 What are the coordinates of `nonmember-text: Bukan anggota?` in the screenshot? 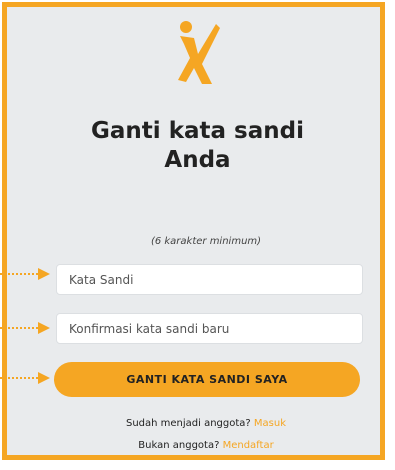 It's located at (179, 445).